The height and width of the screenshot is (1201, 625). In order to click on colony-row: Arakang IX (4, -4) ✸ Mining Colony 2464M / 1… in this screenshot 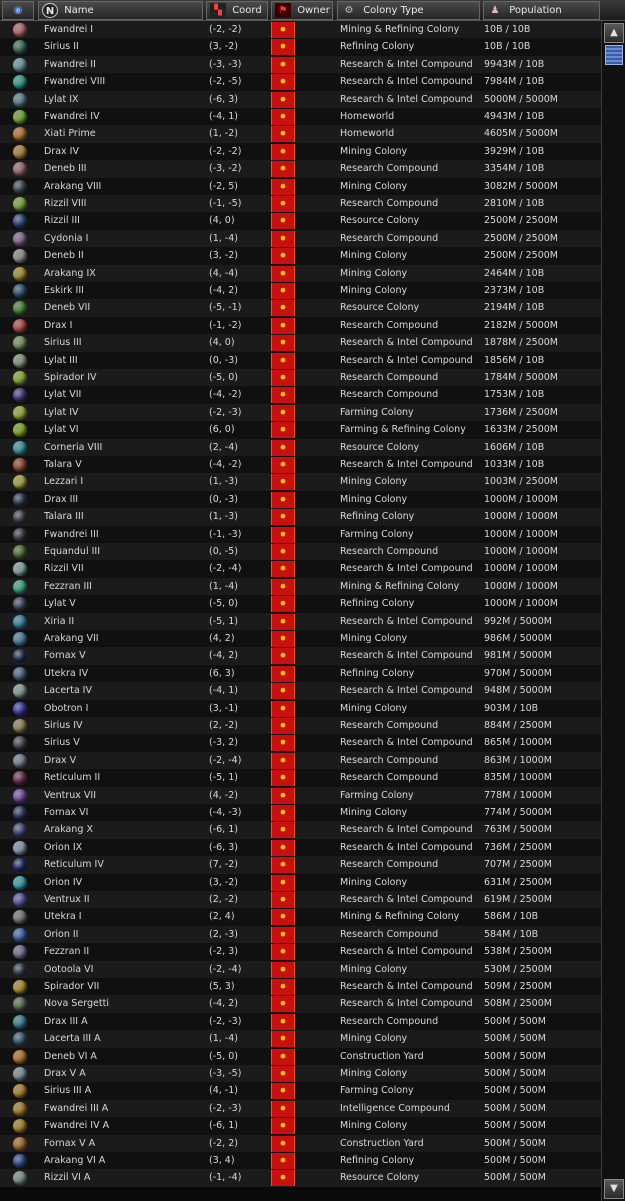, I will do `click(300, 273)`.